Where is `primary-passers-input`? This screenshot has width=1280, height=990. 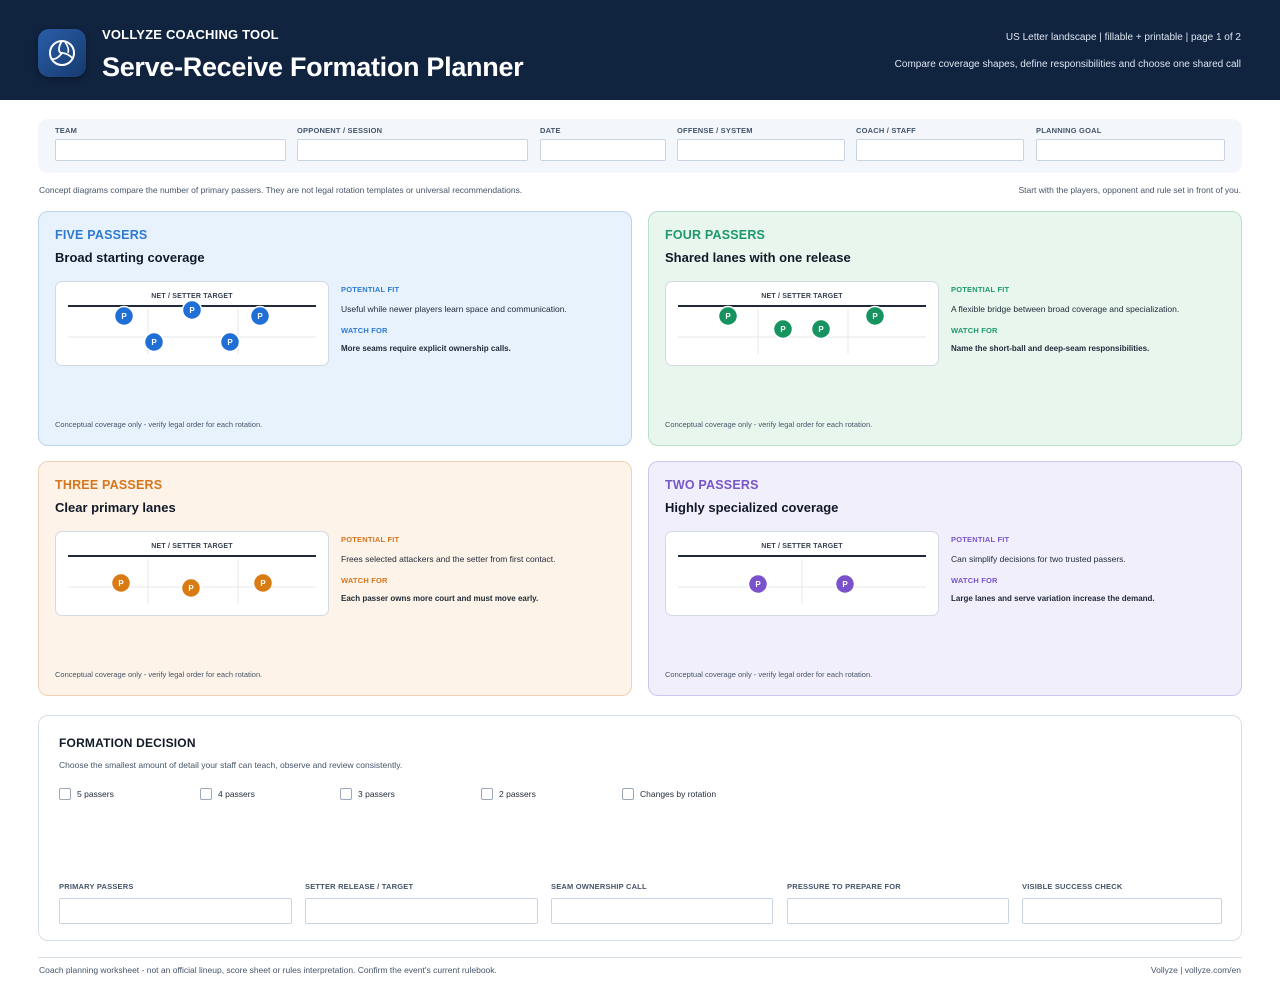 primary-passers-input is located at coordinates (175, 911).